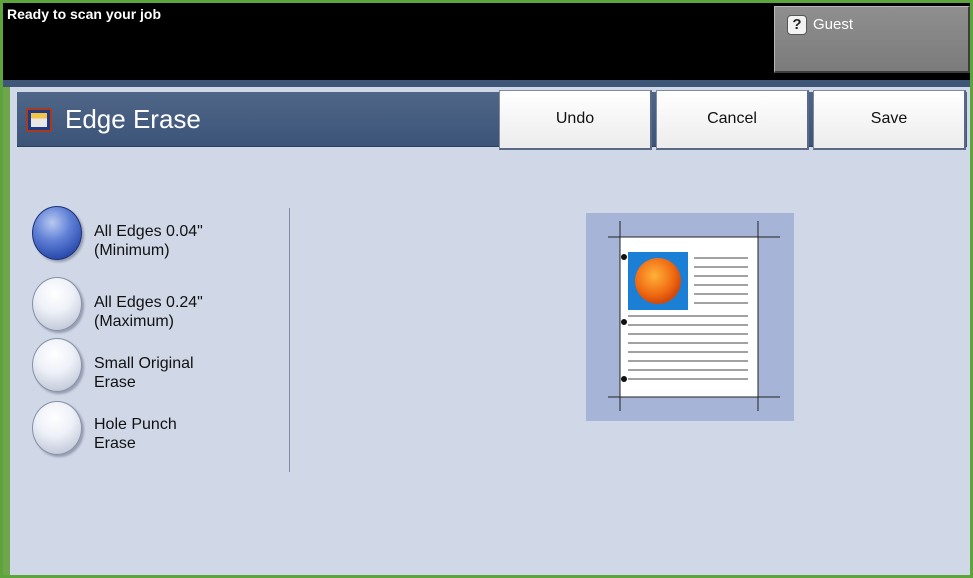 The width and height of the screenshot is (973, 578). Describe the element at coordinates (84, 14) in the screenshot. I see `status-message: Ready to scan your job` at that location.